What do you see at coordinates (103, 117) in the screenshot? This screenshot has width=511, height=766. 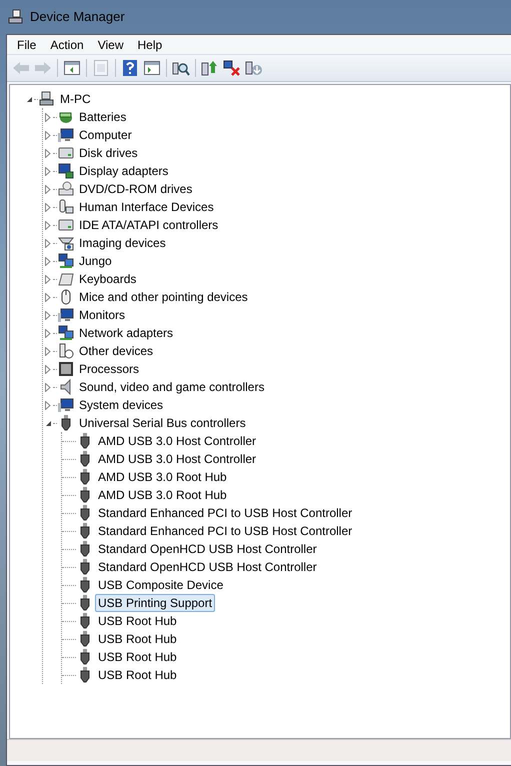 I see `tree-item: Batteries` at bounding box center [103, 117].